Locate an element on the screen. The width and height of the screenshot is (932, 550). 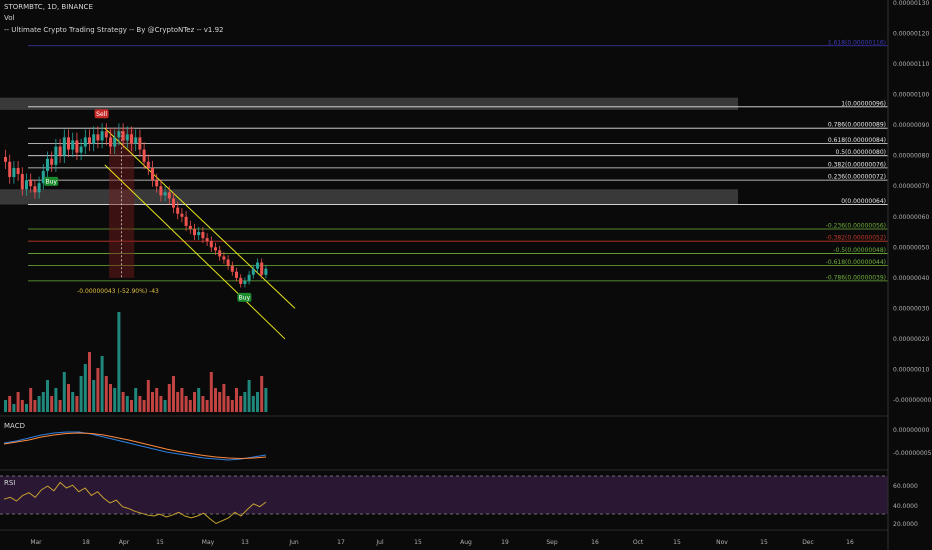
x-tick-label: 19 is located at coordinates (505, 542).